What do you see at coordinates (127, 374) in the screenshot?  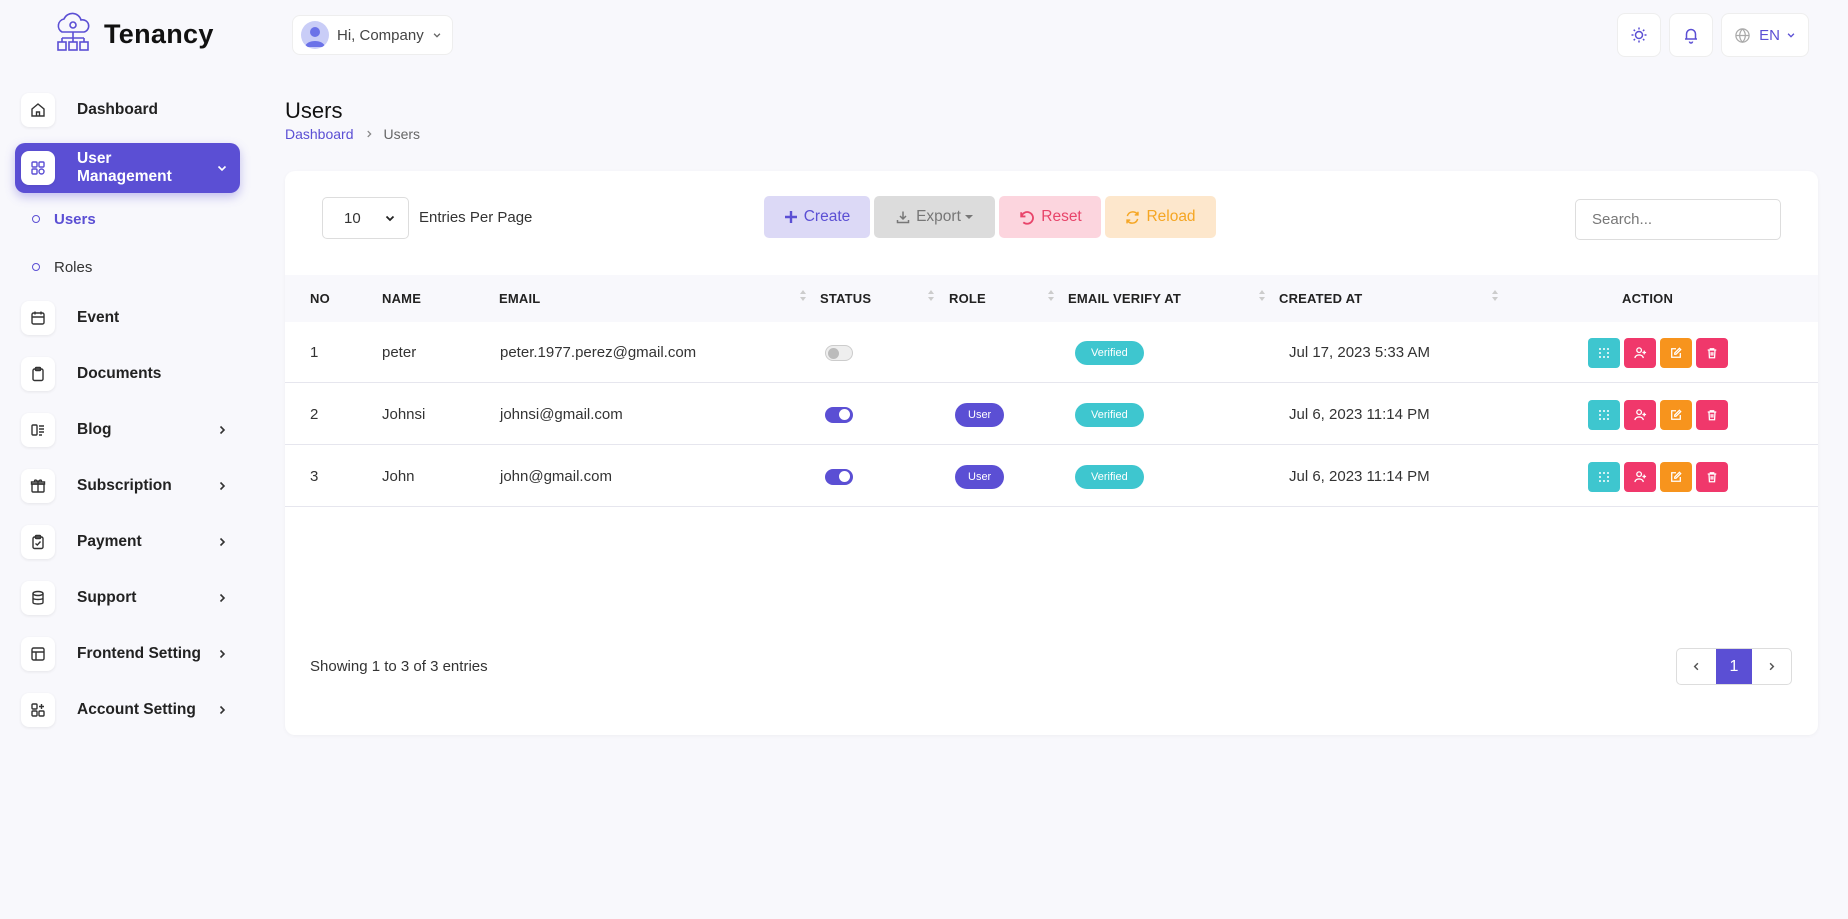 I see `sidebar-item-documents: Documents` at bounding box center [127, 374].